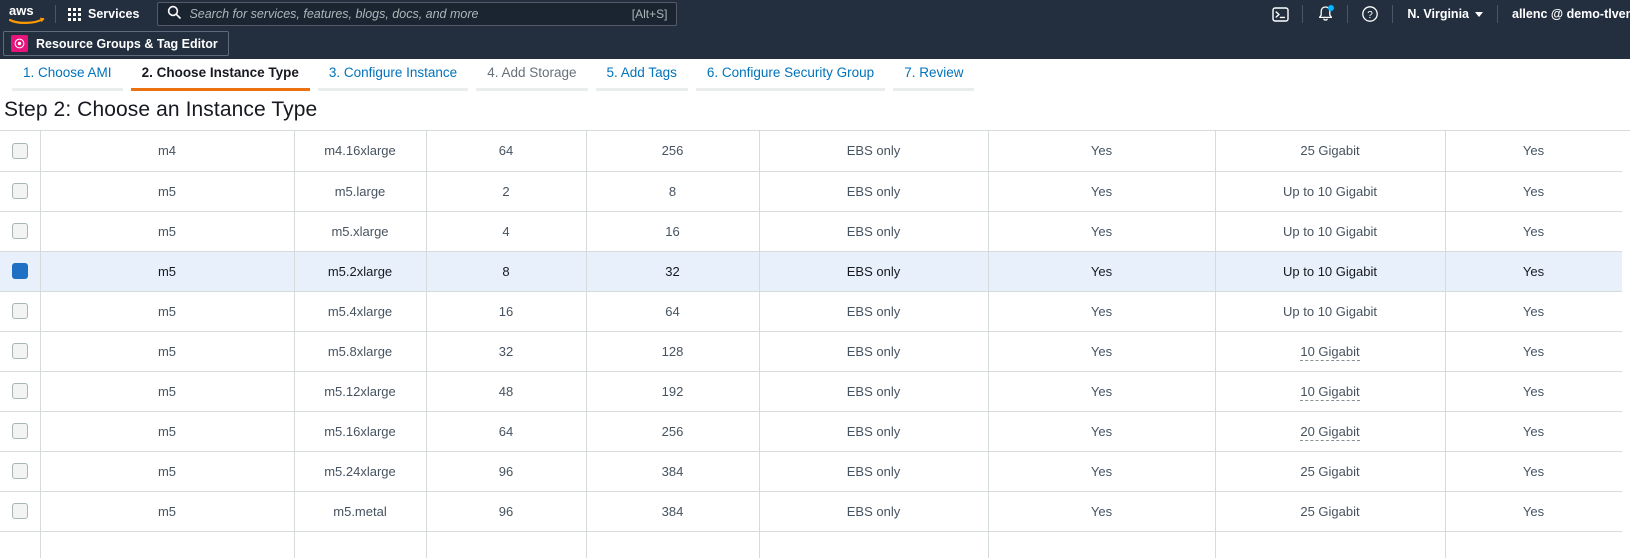 The height and width of the screenshot is (558, 1630). Describe the element at coordinates (1445, 14) in the screenshot. I see `region-selector: N. Virginia` at that location.